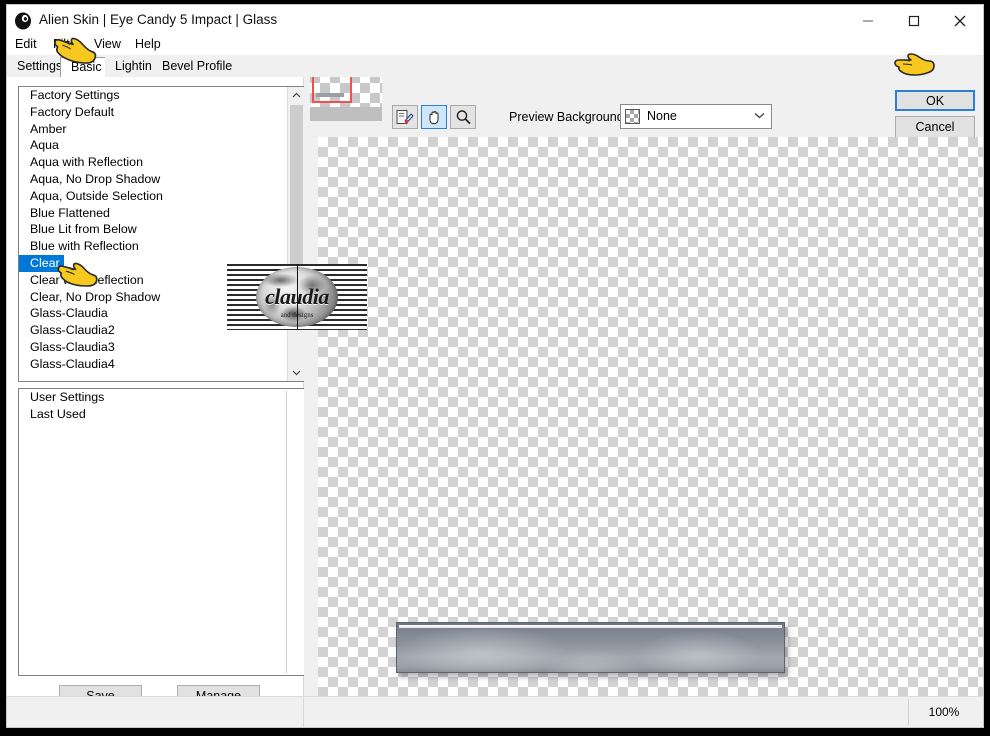 The height and width of the screenshot is (736, 990). I want to click on menu-item-help: Help, so click(148, 44).